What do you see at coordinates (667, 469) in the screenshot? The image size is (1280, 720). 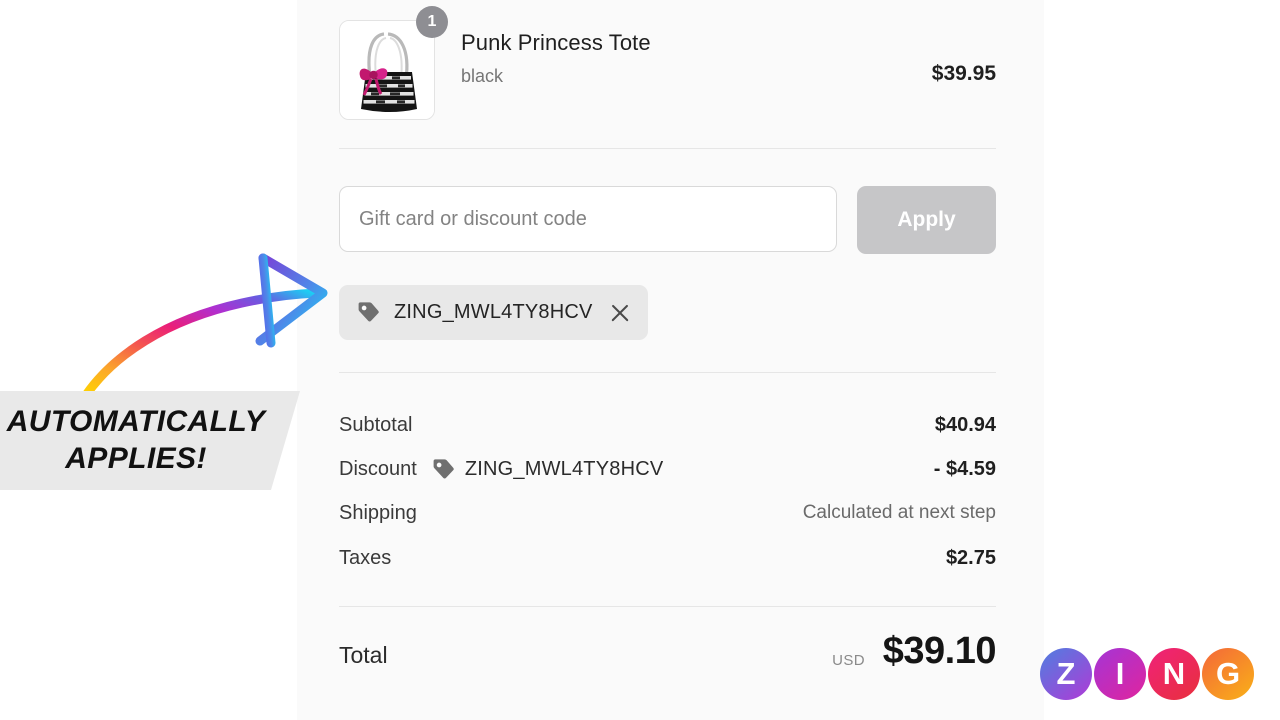 I see `summary-row-discount: Discount ZING_MWL4TY8HCV - $4.59` at bounding box center [667, 469].